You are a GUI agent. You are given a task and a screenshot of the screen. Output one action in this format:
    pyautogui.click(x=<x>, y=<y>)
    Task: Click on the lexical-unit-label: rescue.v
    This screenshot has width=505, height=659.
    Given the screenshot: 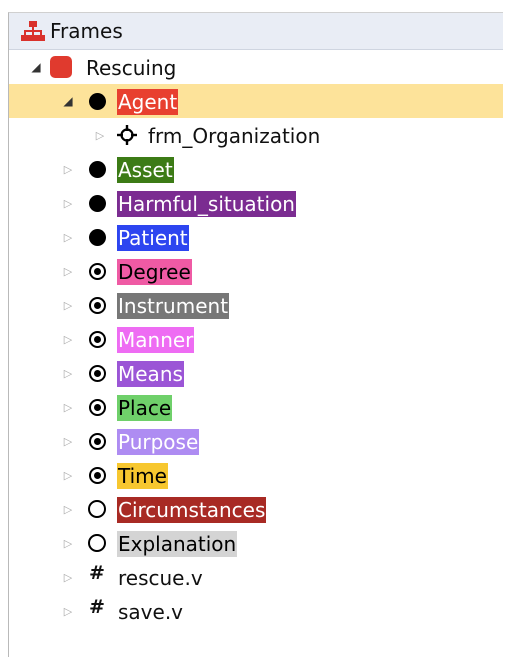 What is the action you would take?
    pyautogui.click(x=160, y=578)
    